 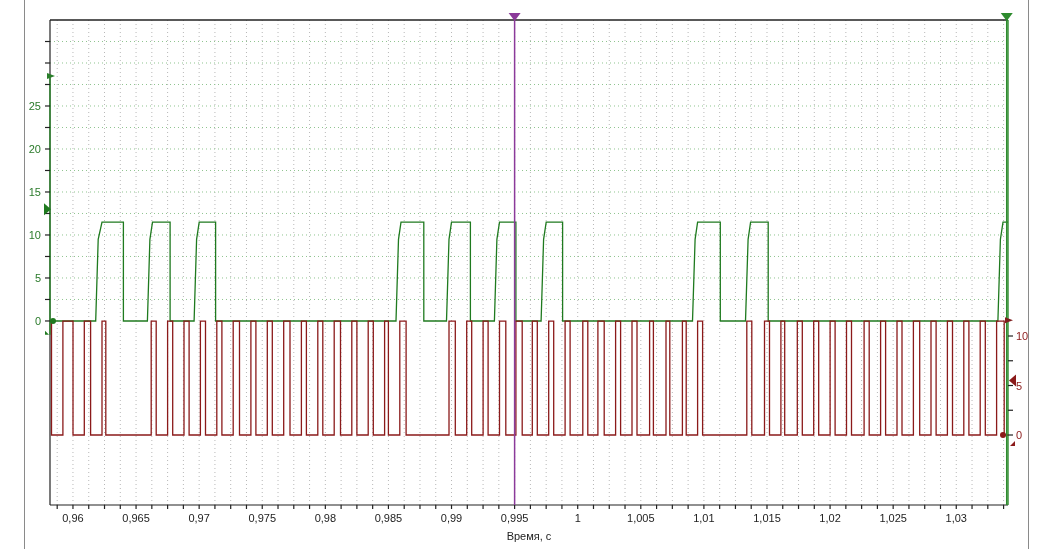 I want to click on x-tick-label: 0,98, so click(x=325, y=518).